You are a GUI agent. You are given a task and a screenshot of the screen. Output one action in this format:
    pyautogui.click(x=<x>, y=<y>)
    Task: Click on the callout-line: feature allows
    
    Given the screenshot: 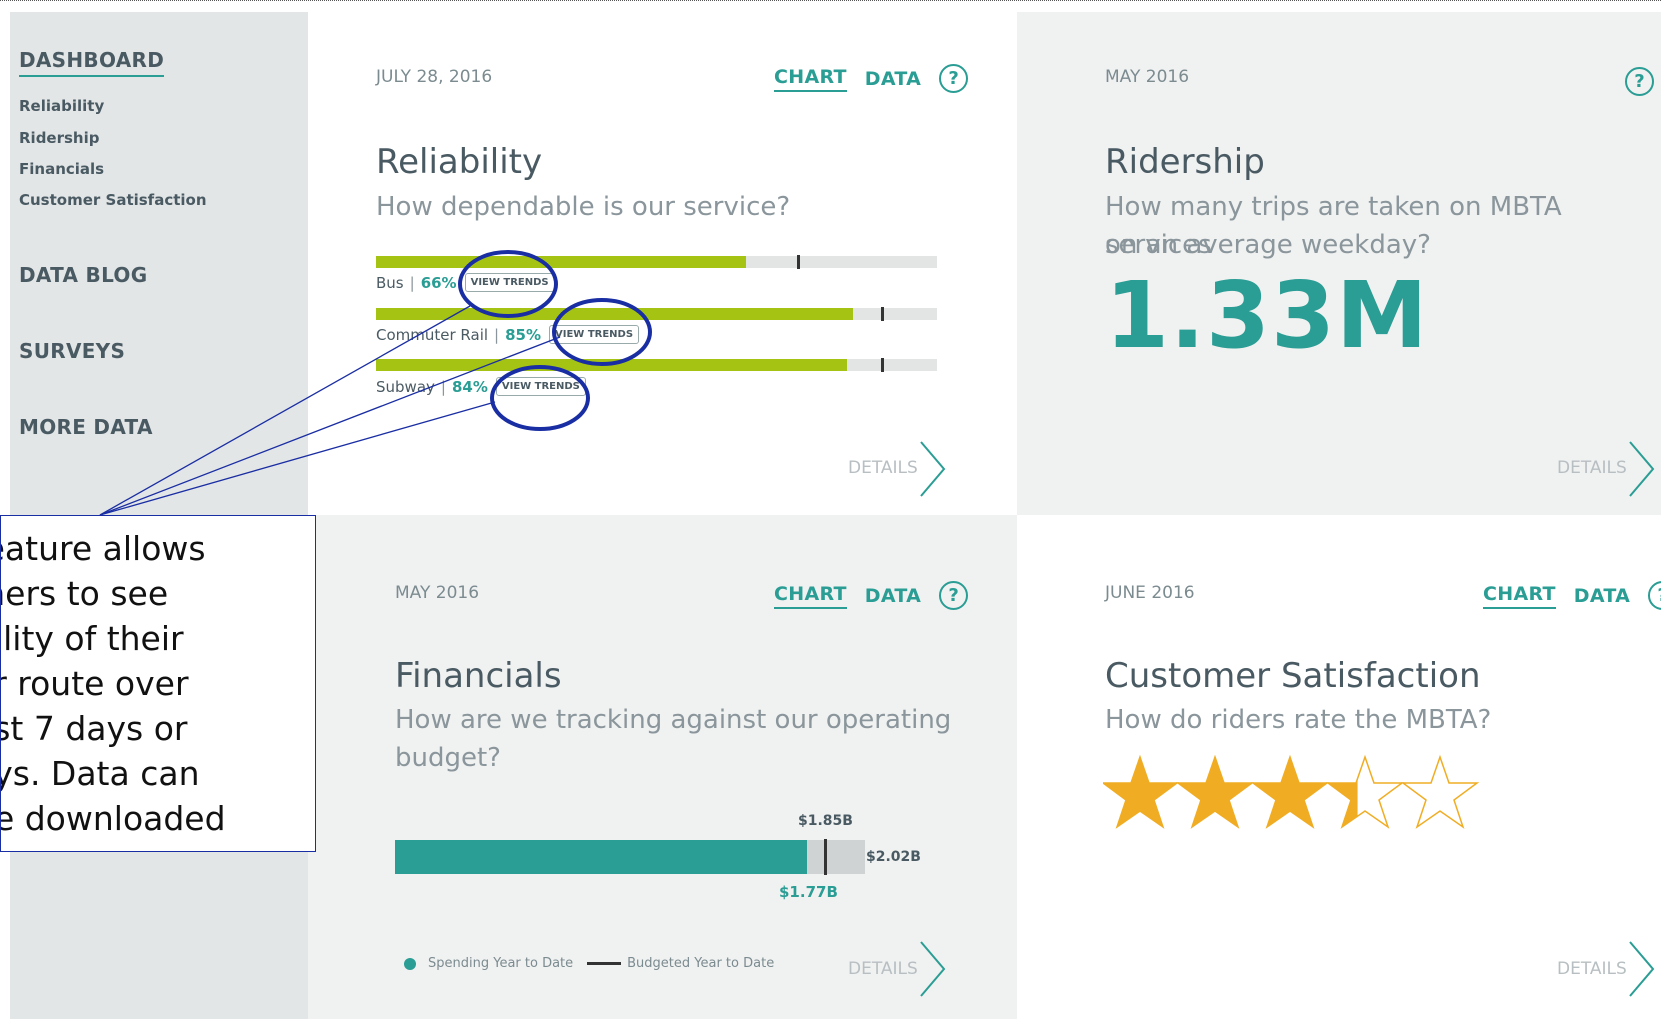 What is the action you would take?
    pyautogui.click(x=103, y=548)
    